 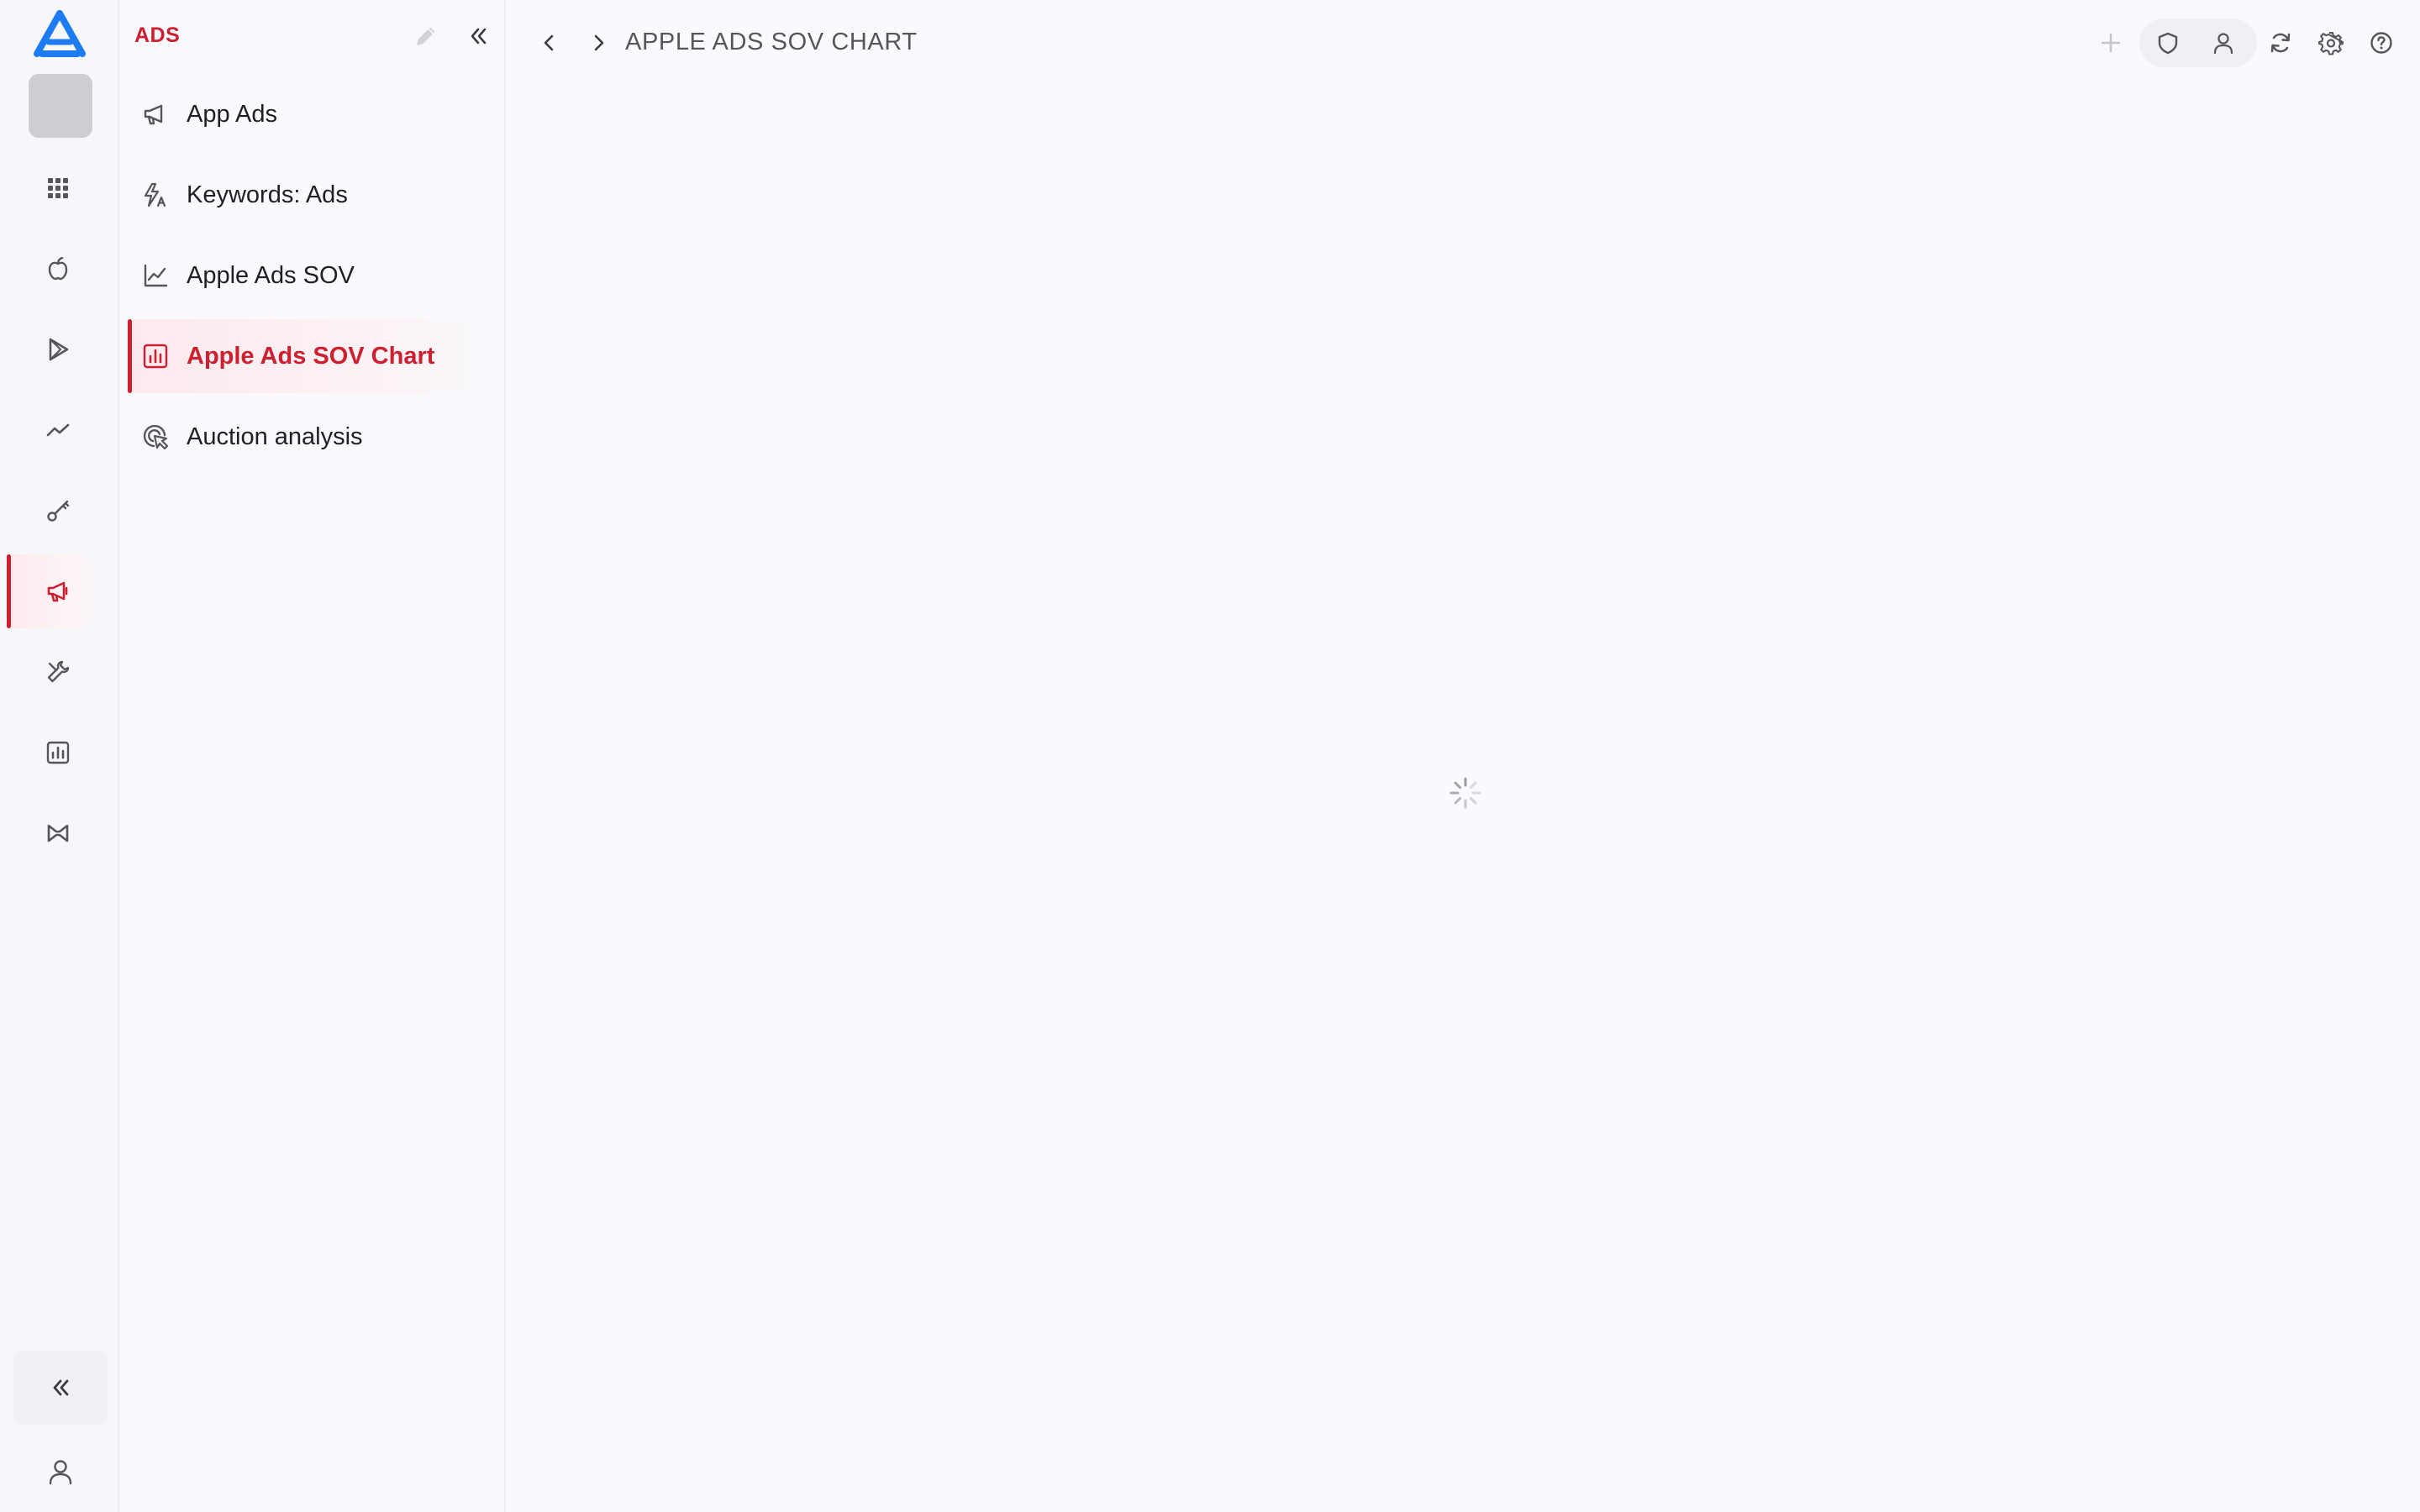 I want to click on line-chart-icon, so click(x=155, y=275).